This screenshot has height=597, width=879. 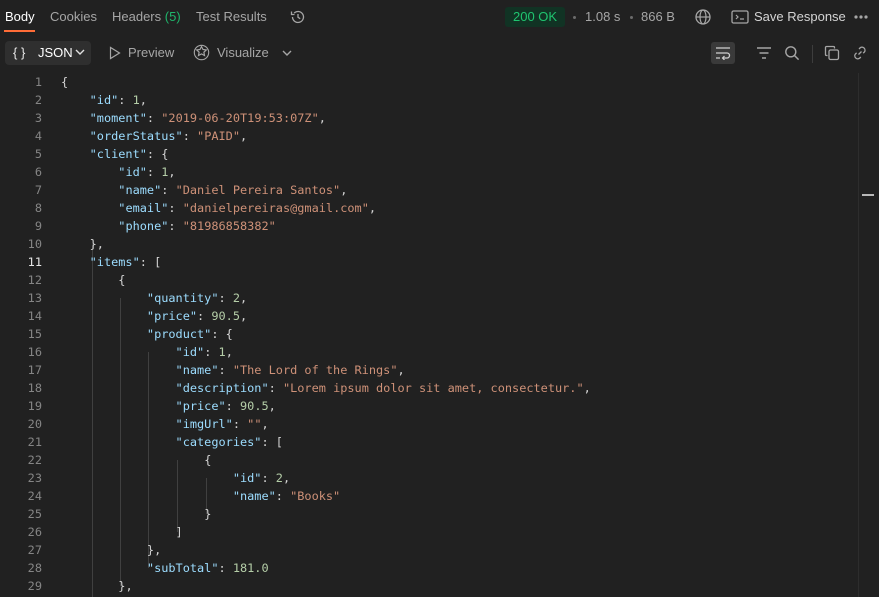 I want to click on code-line: 8 "email": "danielpereiras@gmail.com",, so click(x=429, y=208).